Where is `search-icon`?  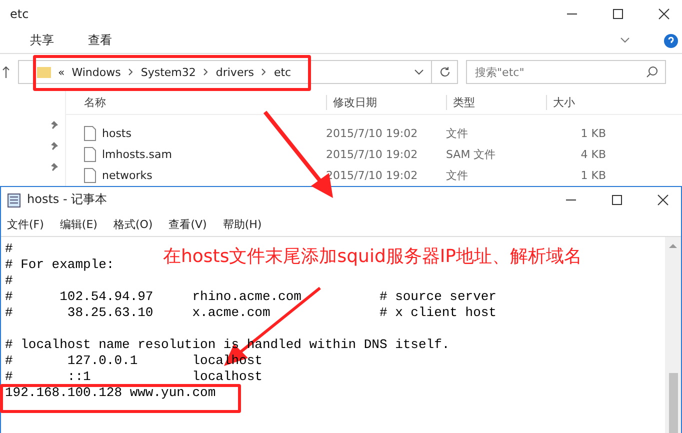 search-icon is located at coordinates (652, 72).